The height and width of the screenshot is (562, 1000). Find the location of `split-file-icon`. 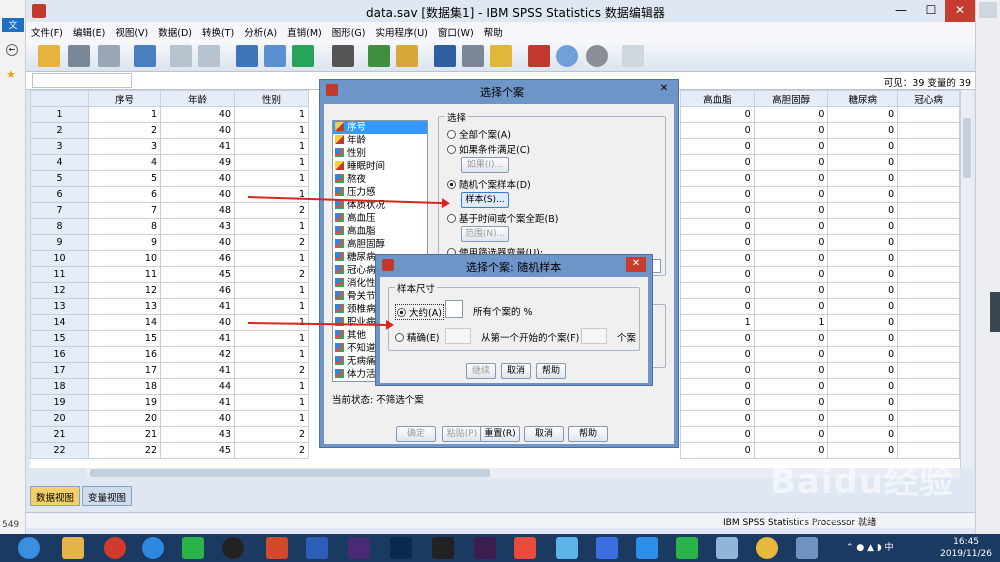

split-file-icon is located at coordinates (445, 56).